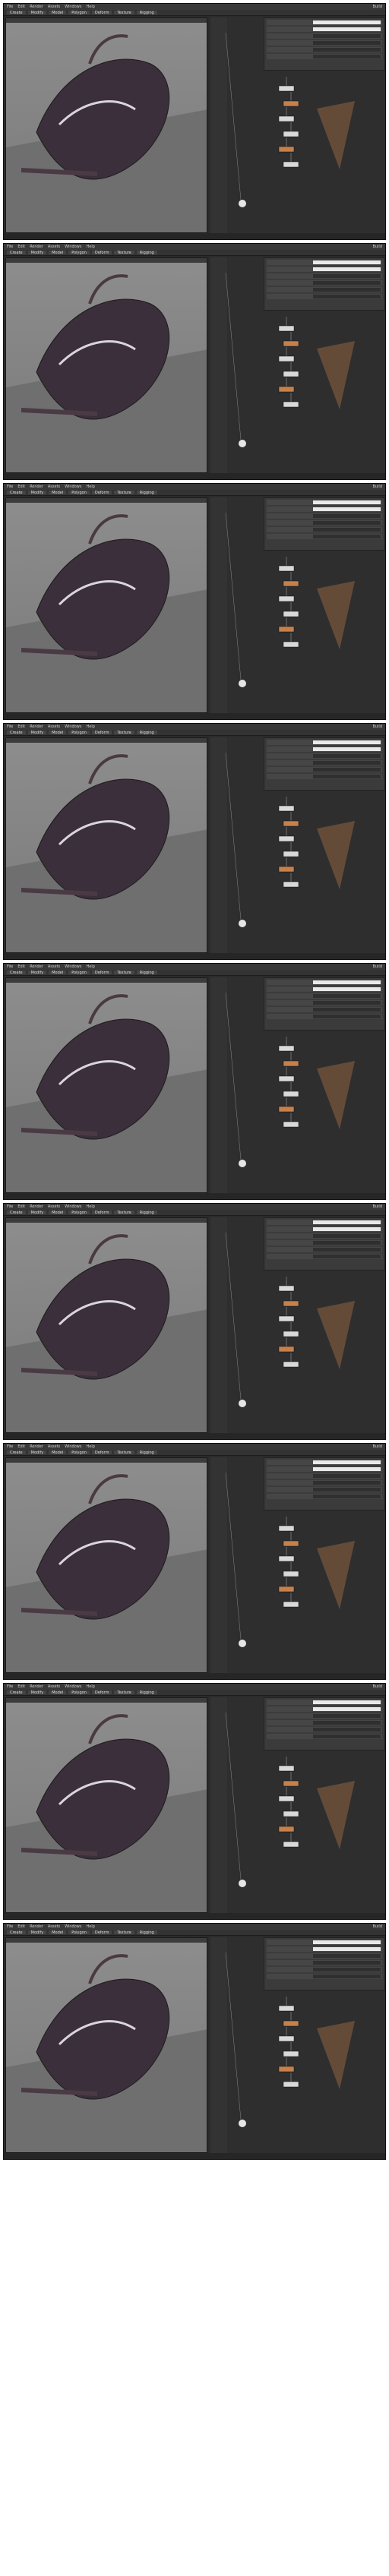 Image resolution: width=389 pixels, height=2576 pixels. What do you see at coordinates (58, 1213) in the screenshot?
I see `shelf-tab-model: Model` at bounding box center [58, 1213].